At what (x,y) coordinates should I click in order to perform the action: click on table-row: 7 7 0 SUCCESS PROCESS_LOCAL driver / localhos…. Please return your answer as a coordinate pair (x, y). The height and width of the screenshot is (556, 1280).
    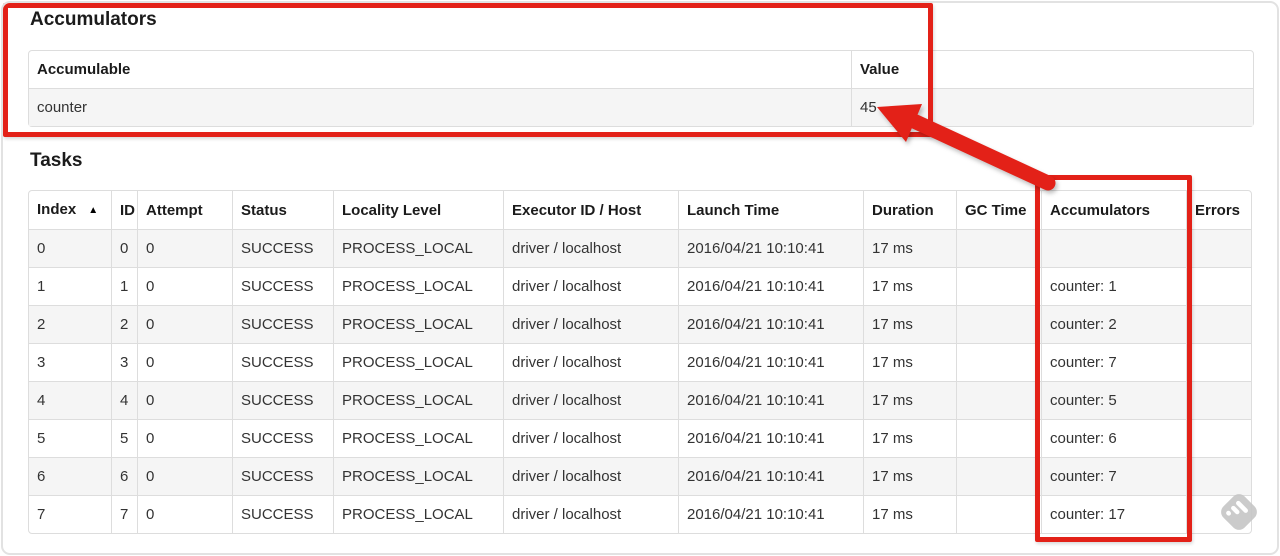
    Looking at the image, I should click on (640, 514).